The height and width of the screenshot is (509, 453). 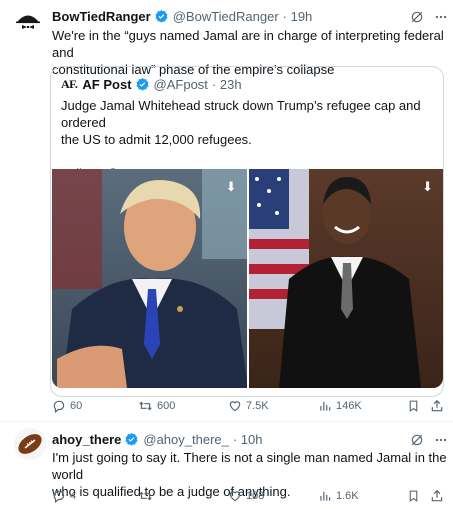 I want to click on bowtie-avatar-icon, so click(x=28, y=22).